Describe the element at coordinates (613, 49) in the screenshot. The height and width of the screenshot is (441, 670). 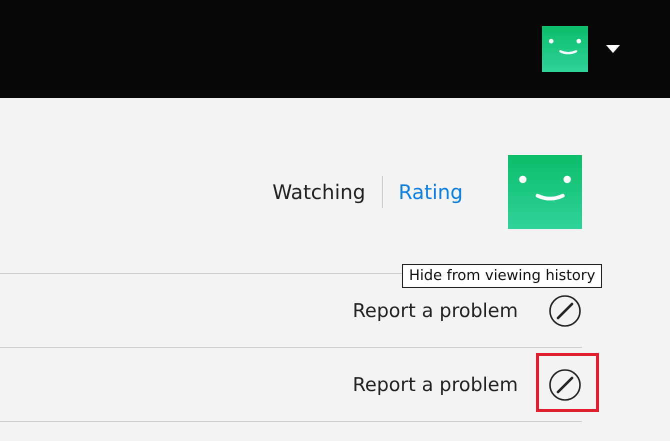
I see `caret-icon` at that location.